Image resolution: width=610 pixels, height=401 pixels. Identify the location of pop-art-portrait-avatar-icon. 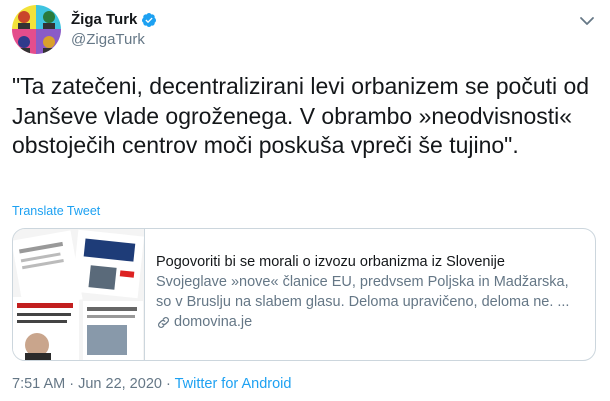
(36, 29).